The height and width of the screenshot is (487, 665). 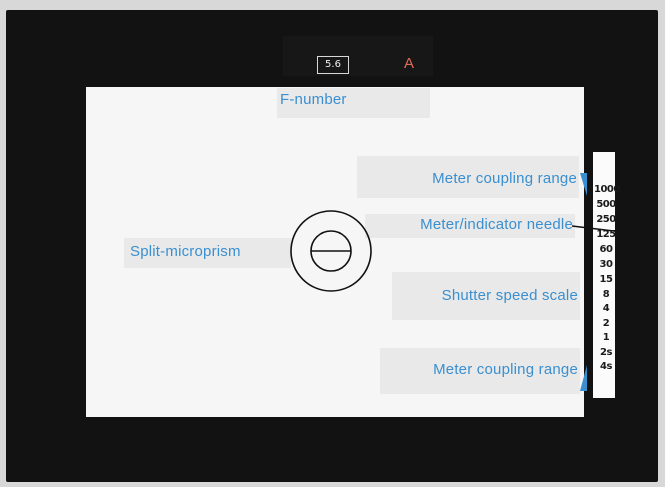 I want to click on coupling-bracket-top-marker, so click(x=583, y=184).